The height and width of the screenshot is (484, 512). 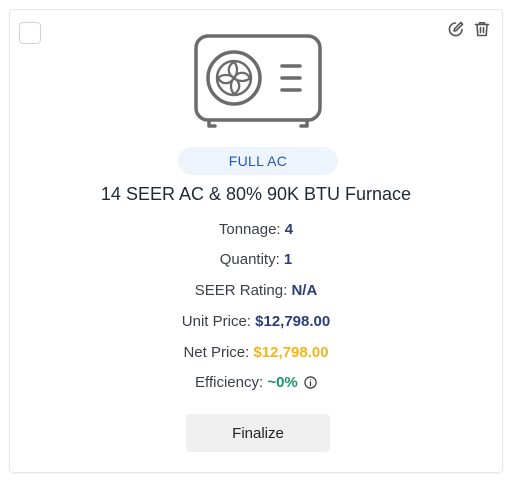 What do you see at coordinates (289, 229) in the screenshot?
I see `tonnage-value: 4` at bounding box center [289, 229].